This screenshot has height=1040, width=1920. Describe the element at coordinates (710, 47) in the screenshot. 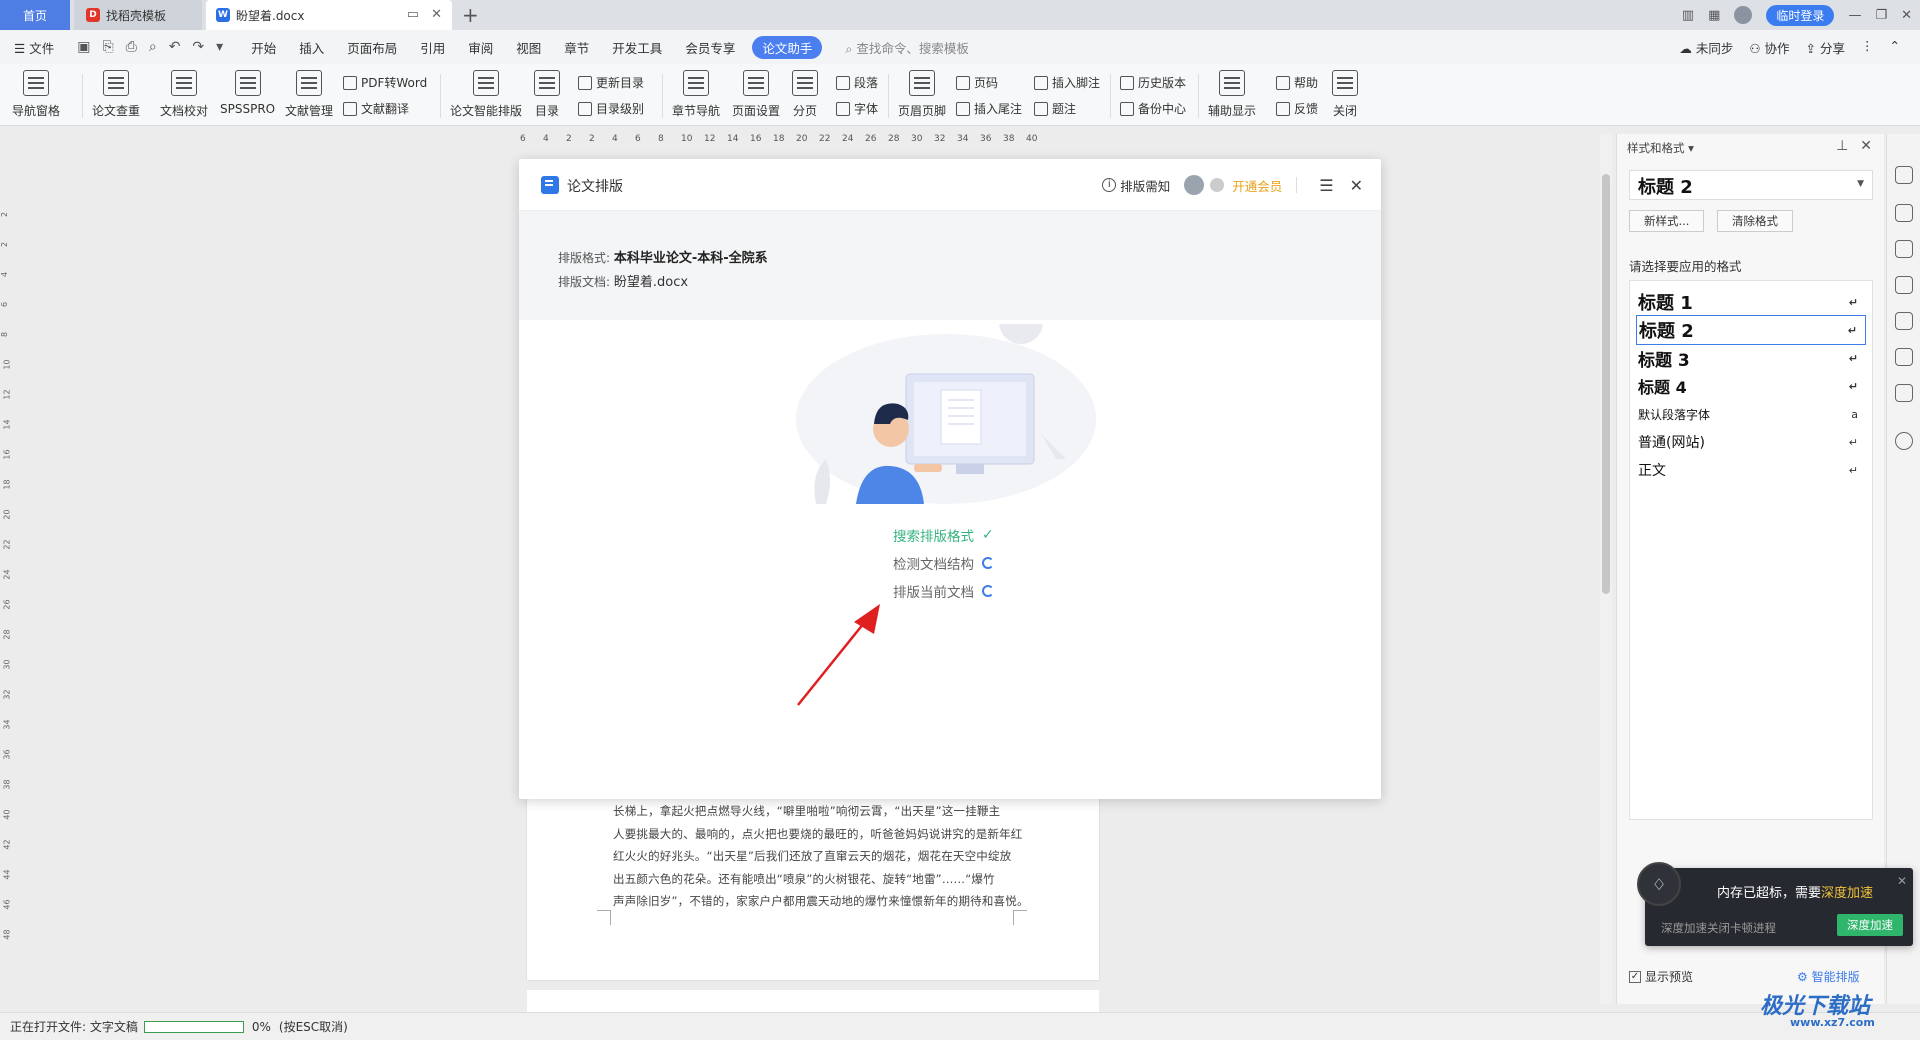

I see `menu-vip: 会员专享` at that location.